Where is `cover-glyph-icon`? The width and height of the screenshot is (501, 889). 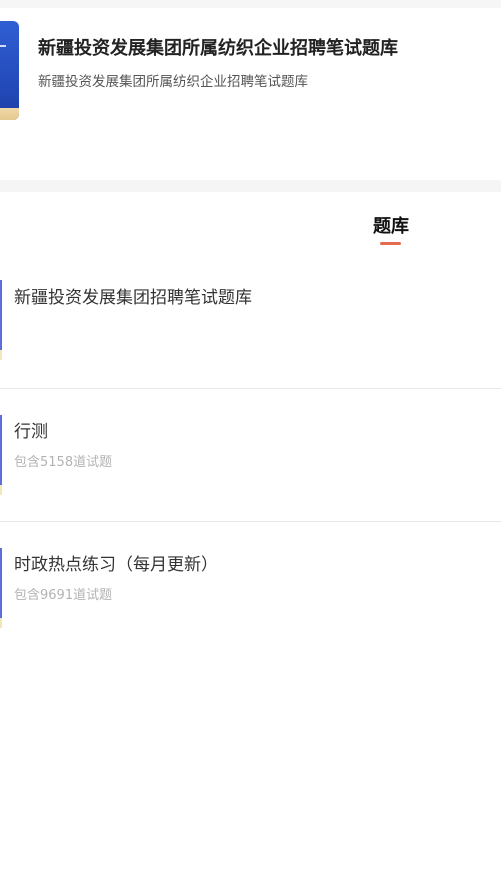 cover-glyph-icon is located at coordinates (3, 46).